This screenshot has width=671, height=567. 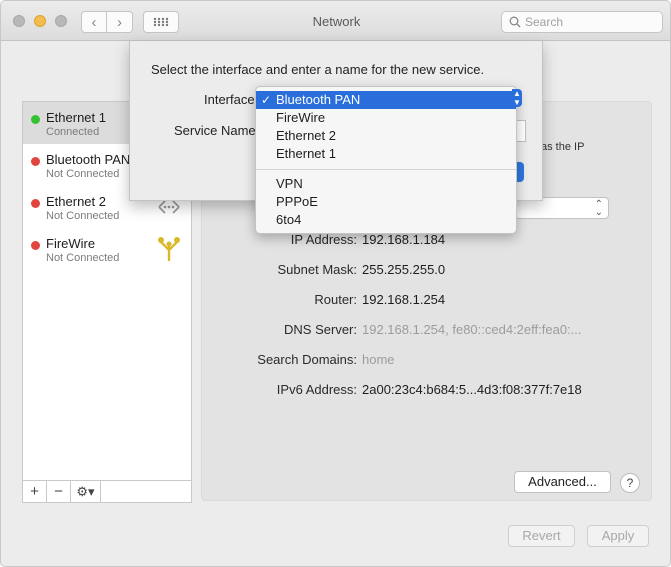 What do you see at coordinates (73, 132) in the screenshot?
I see `service-status: Connected` at bounding box center [73, 132].